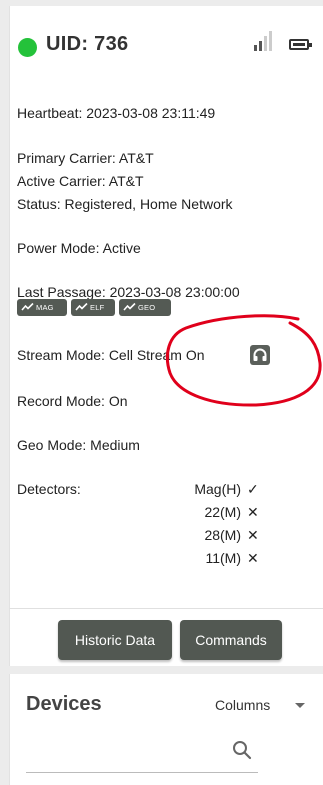 This screenshot has height=785, width=323. What do you see at coordinates (72, 401) in the screenshot?
I see `record-mode-text: Record Mode: On` at bounding box center [72, 401].